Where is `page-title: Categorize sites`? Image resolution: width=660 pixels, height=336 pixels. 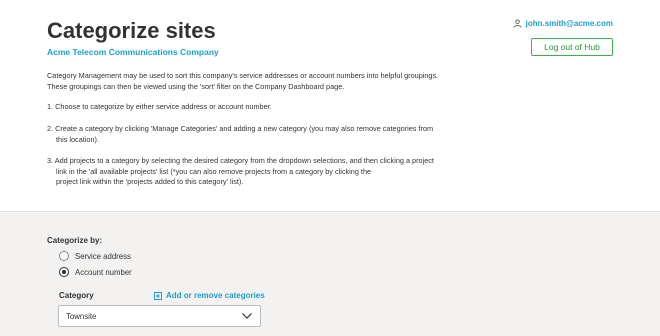 page-title: Categorize sites is located at coordinates (131, 30).